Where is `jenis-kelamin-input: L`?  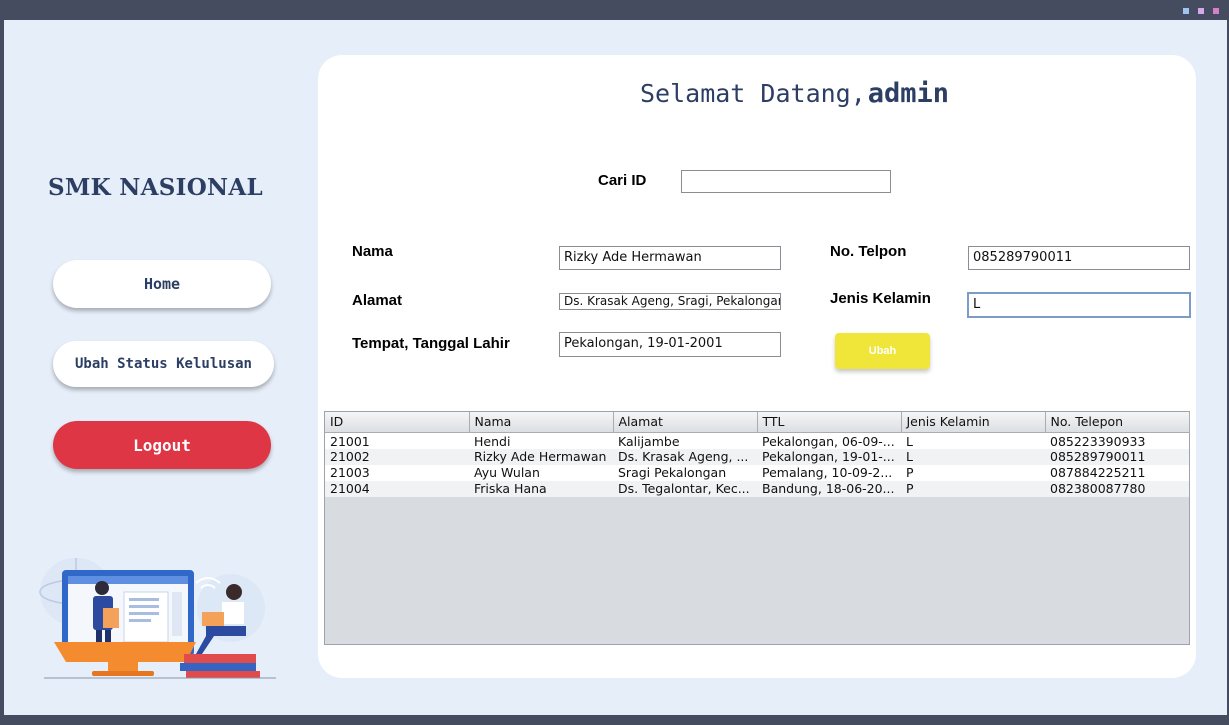 jenis-kelamin-input: L is located at coordinates (1079, 305).